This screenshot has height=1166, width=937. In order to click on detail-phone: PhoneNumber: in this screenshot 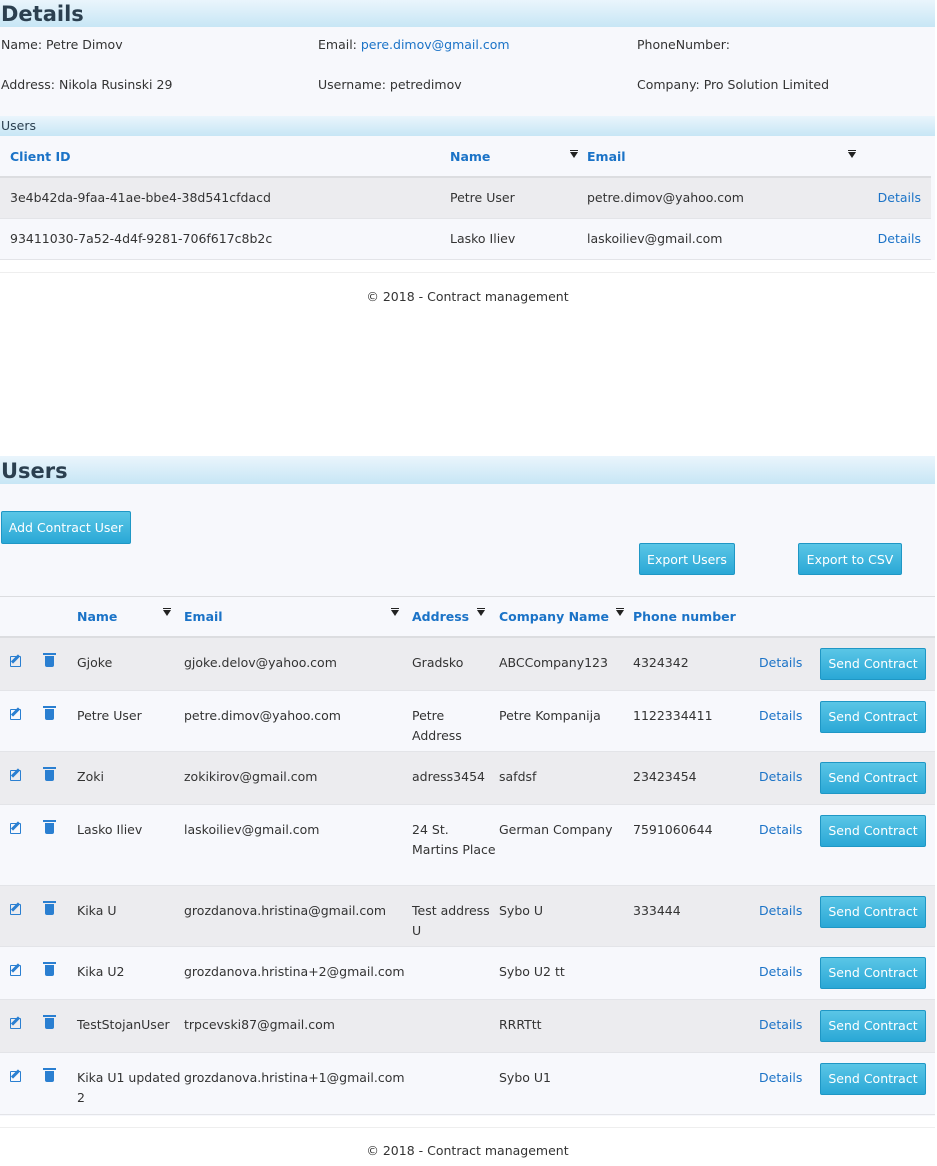, I will do `click(683, 44)`.